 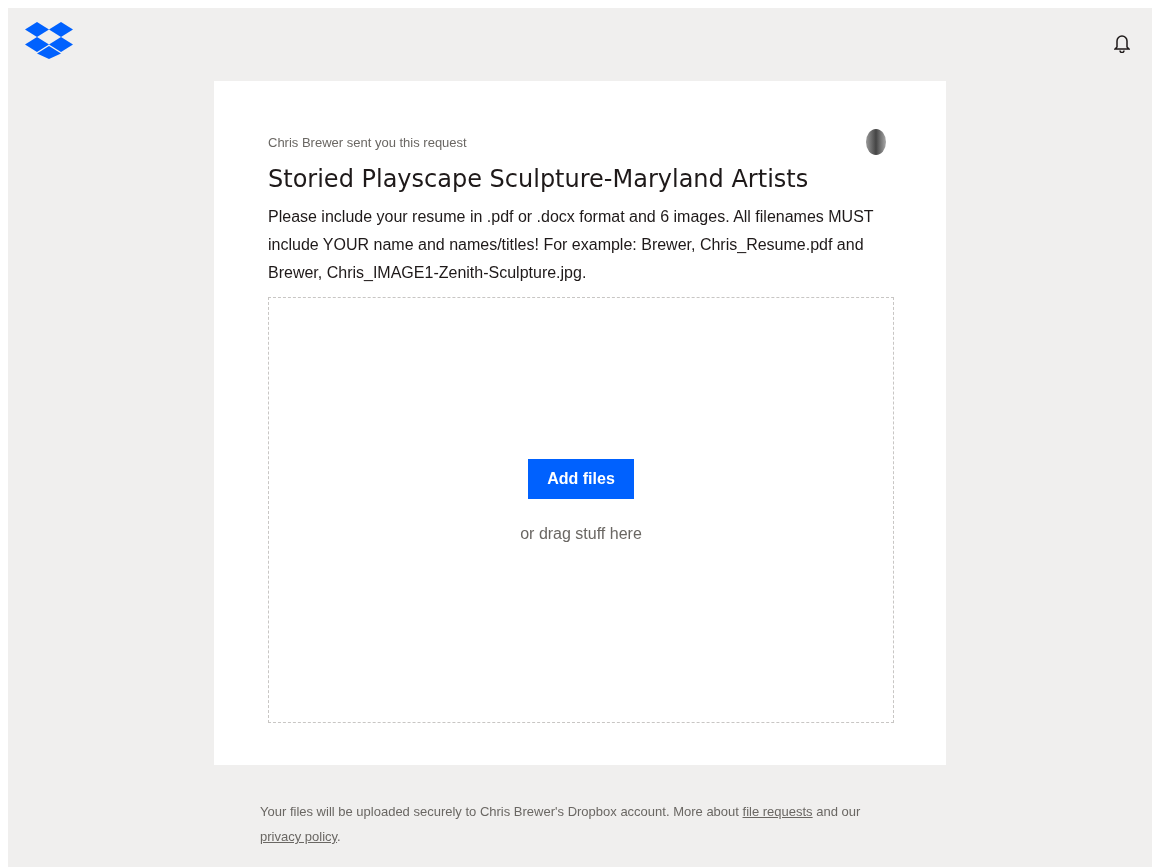 What do you see at coordinates (49, 40) in the screenshot?
I see `dropbox-logo-icon` at bounding box center [49, 40].